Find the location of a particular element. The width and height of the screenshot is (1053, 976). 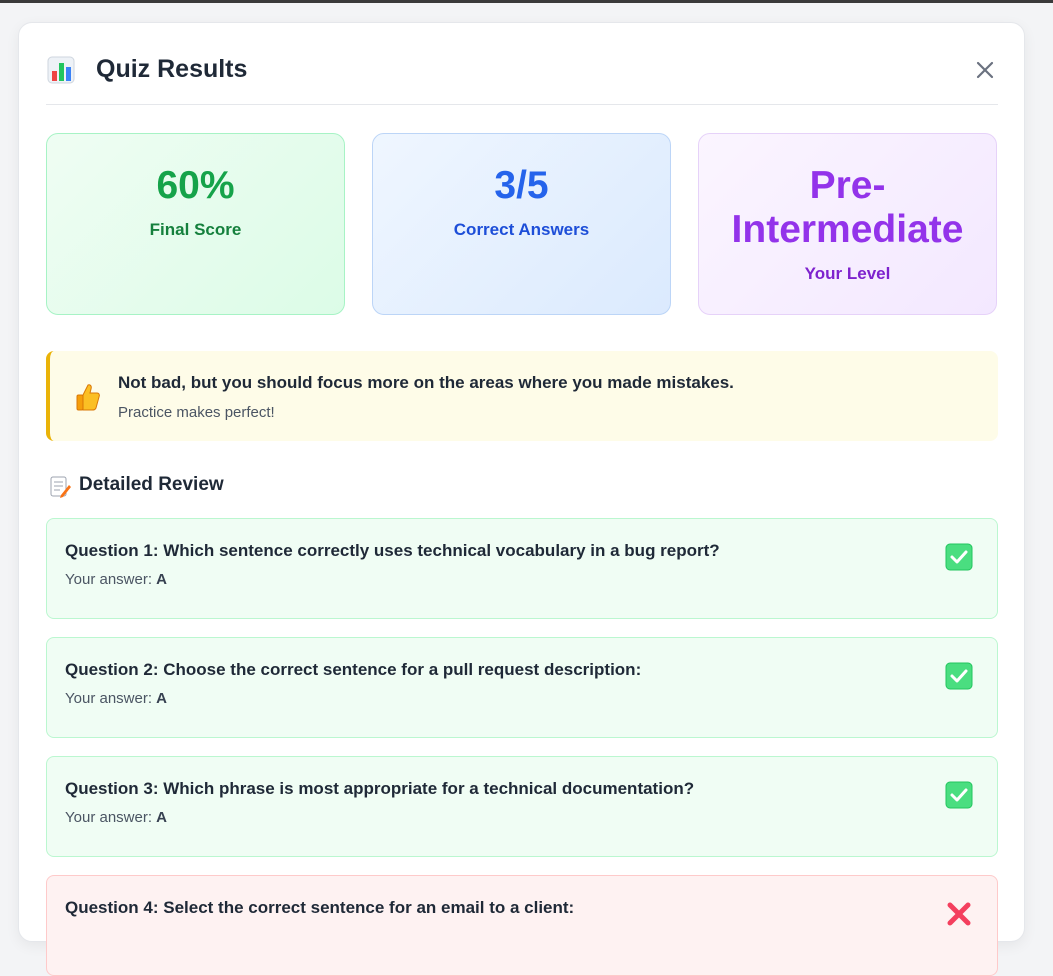

memo-icon is located at coordinates (60, 487).